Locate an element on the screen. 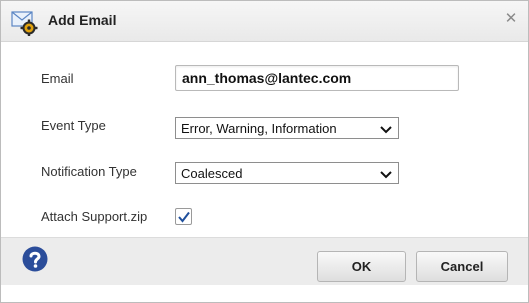 The width and height of the screenshot is (529, 303). email-field is located at coordinates (317, 78).